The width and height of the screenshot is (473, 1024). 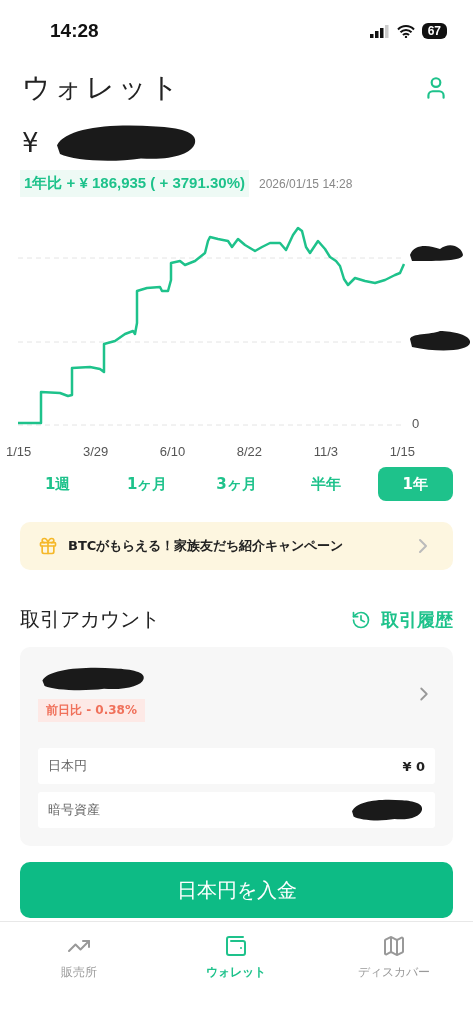 I want to click on nav-tab: ウォレット, so click(x=236, y=957).